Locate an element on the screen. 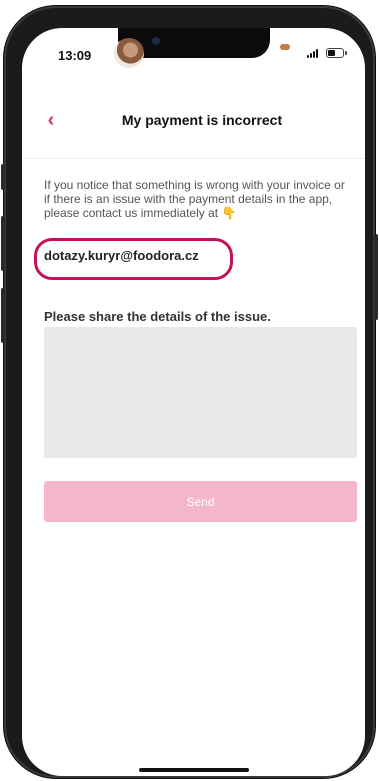  home-indicator is located at coordinates (194, 770).